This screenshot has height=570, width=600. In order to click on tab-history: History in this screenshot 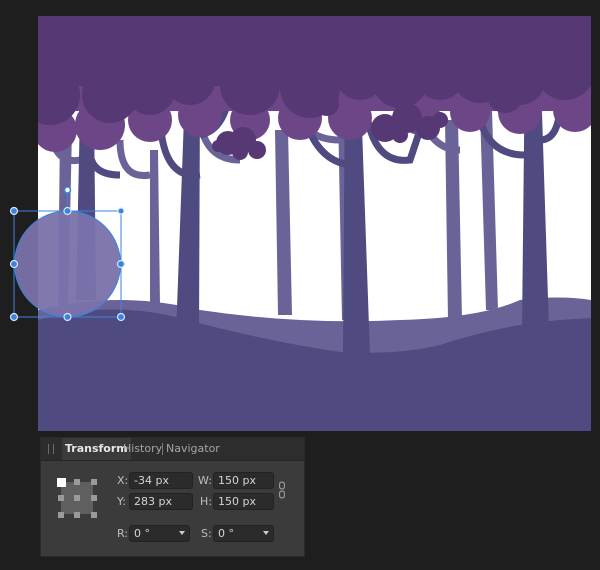, I will do `click(142, 449)`.